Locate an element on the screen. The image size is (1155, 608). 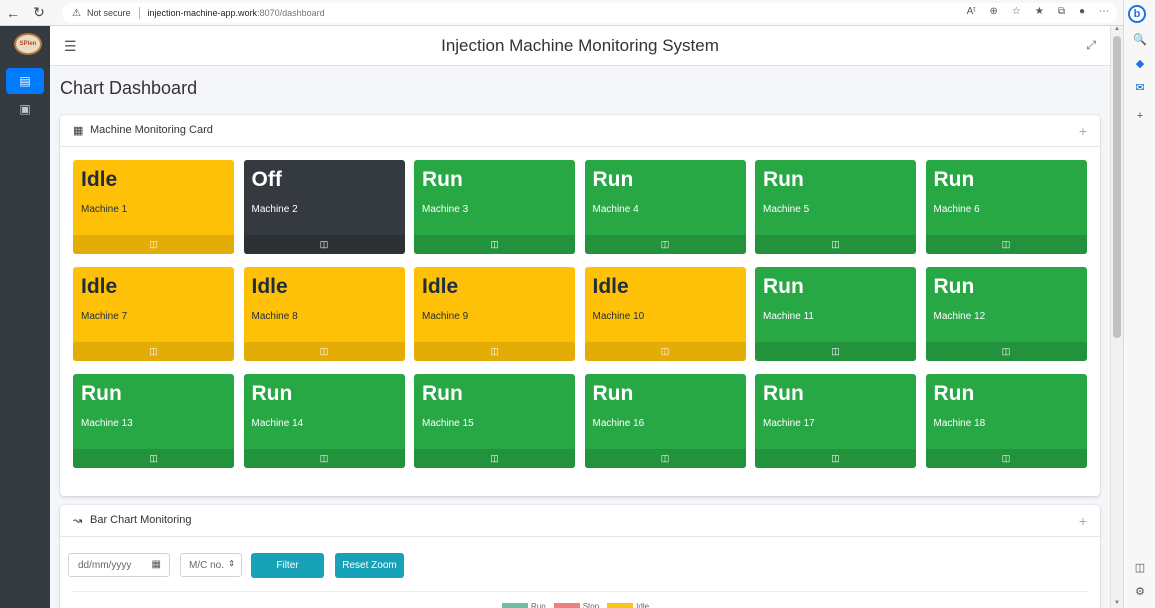
machine-tile: Idle Machine 8 ◫ is located at coordinates (324, 314).